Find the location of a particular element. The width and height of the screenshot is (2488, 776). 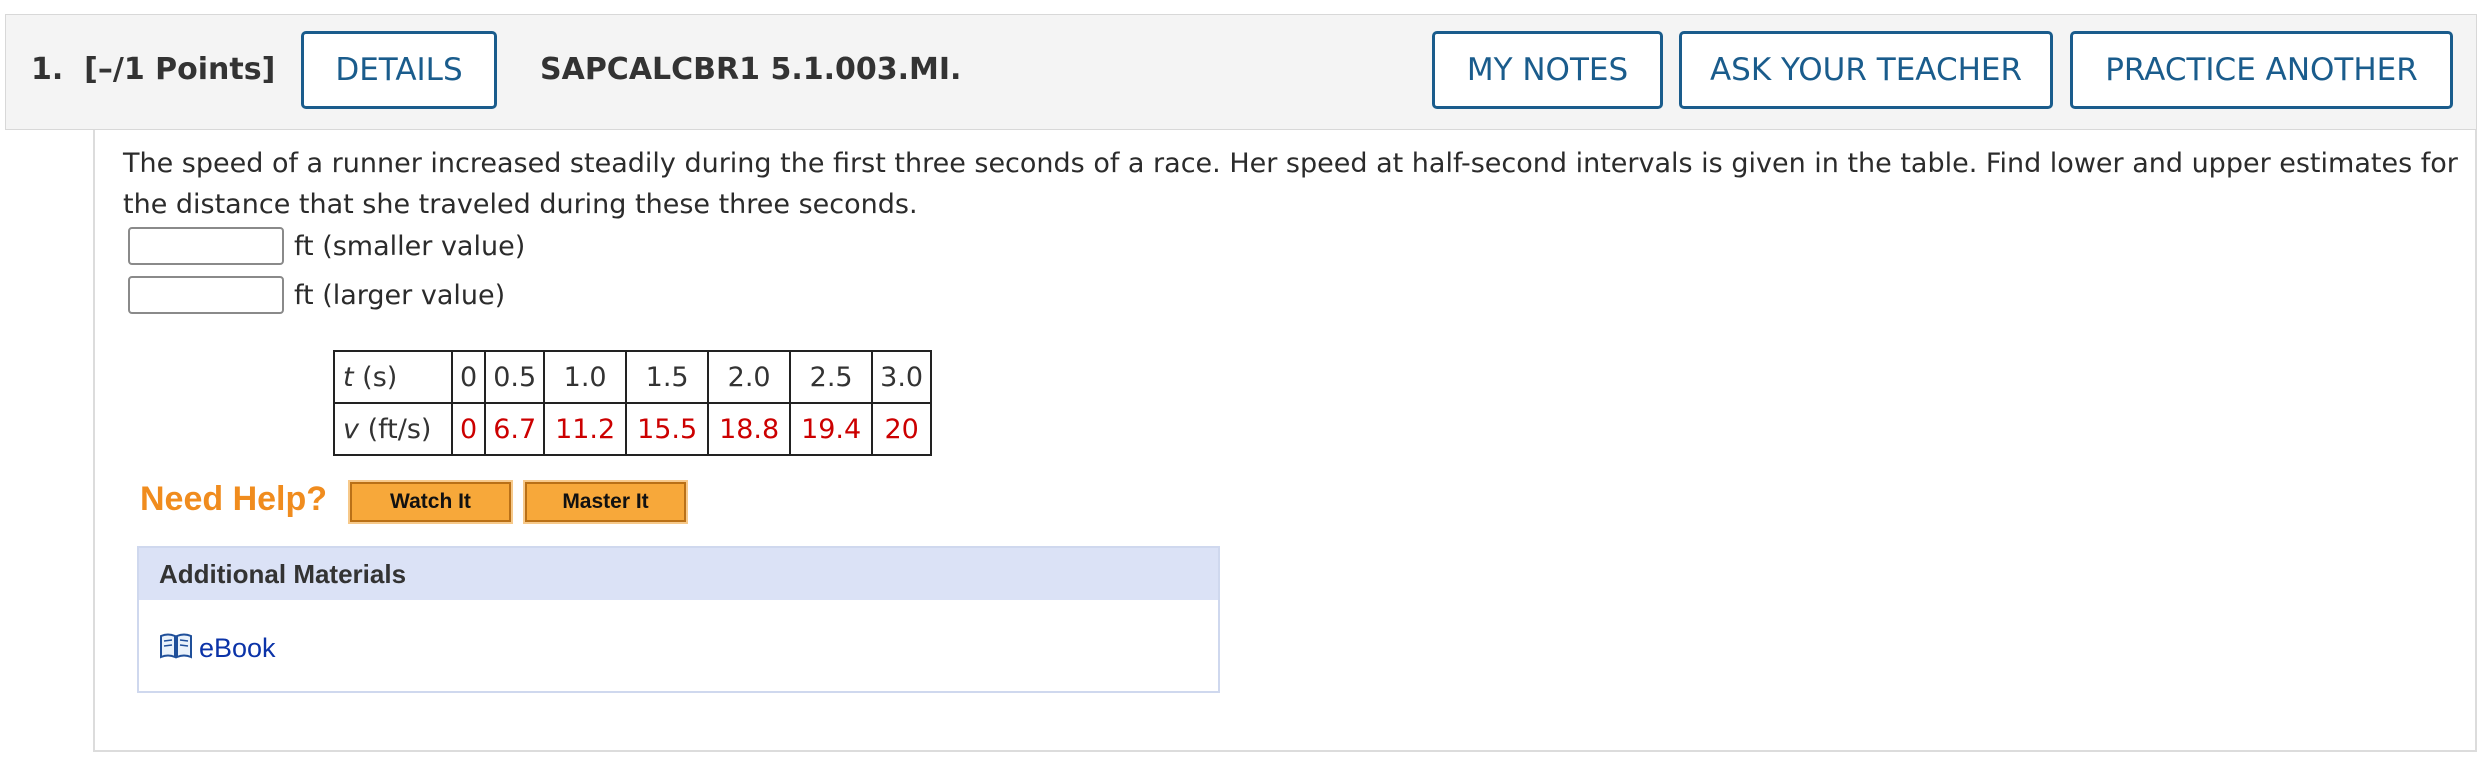

time-cell: 2.5 is located at coordinates (831, 377).